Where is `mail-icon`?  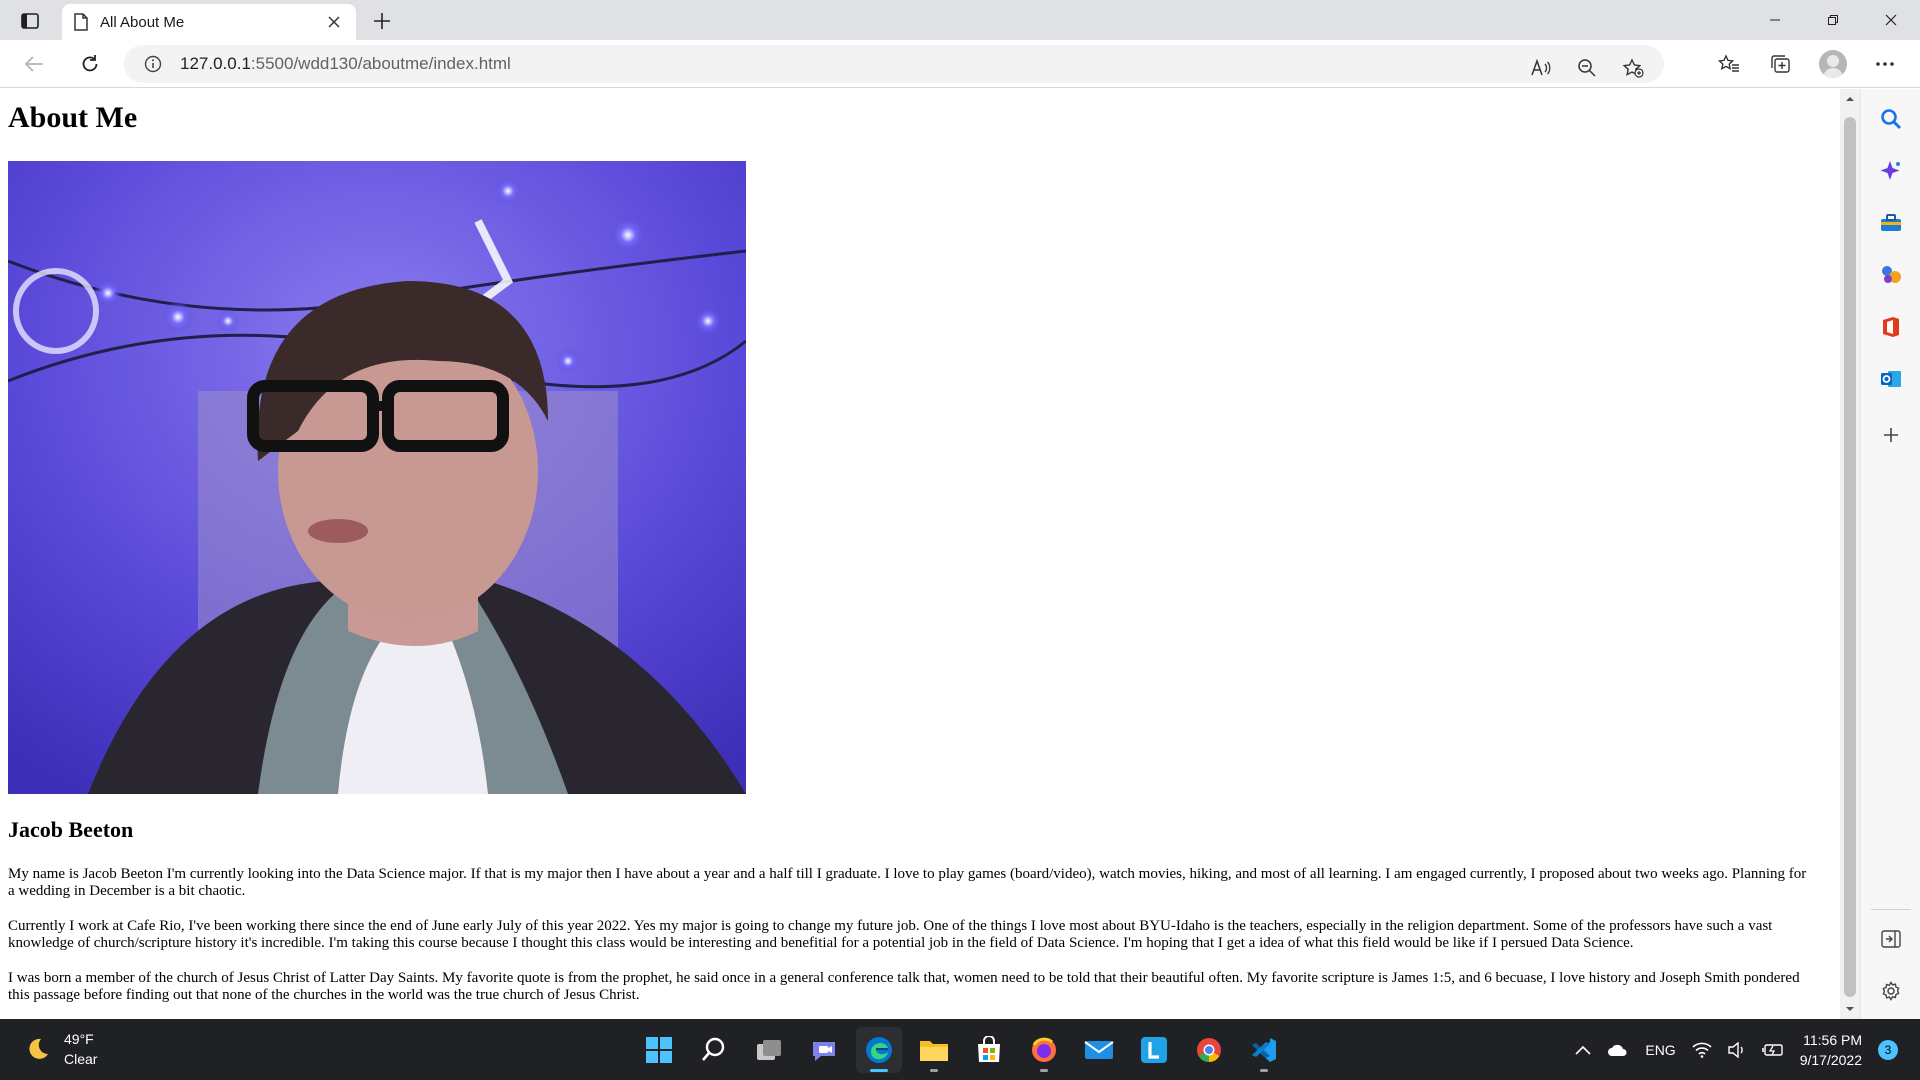
mail-icon is located at coordinates (1099, 1050).